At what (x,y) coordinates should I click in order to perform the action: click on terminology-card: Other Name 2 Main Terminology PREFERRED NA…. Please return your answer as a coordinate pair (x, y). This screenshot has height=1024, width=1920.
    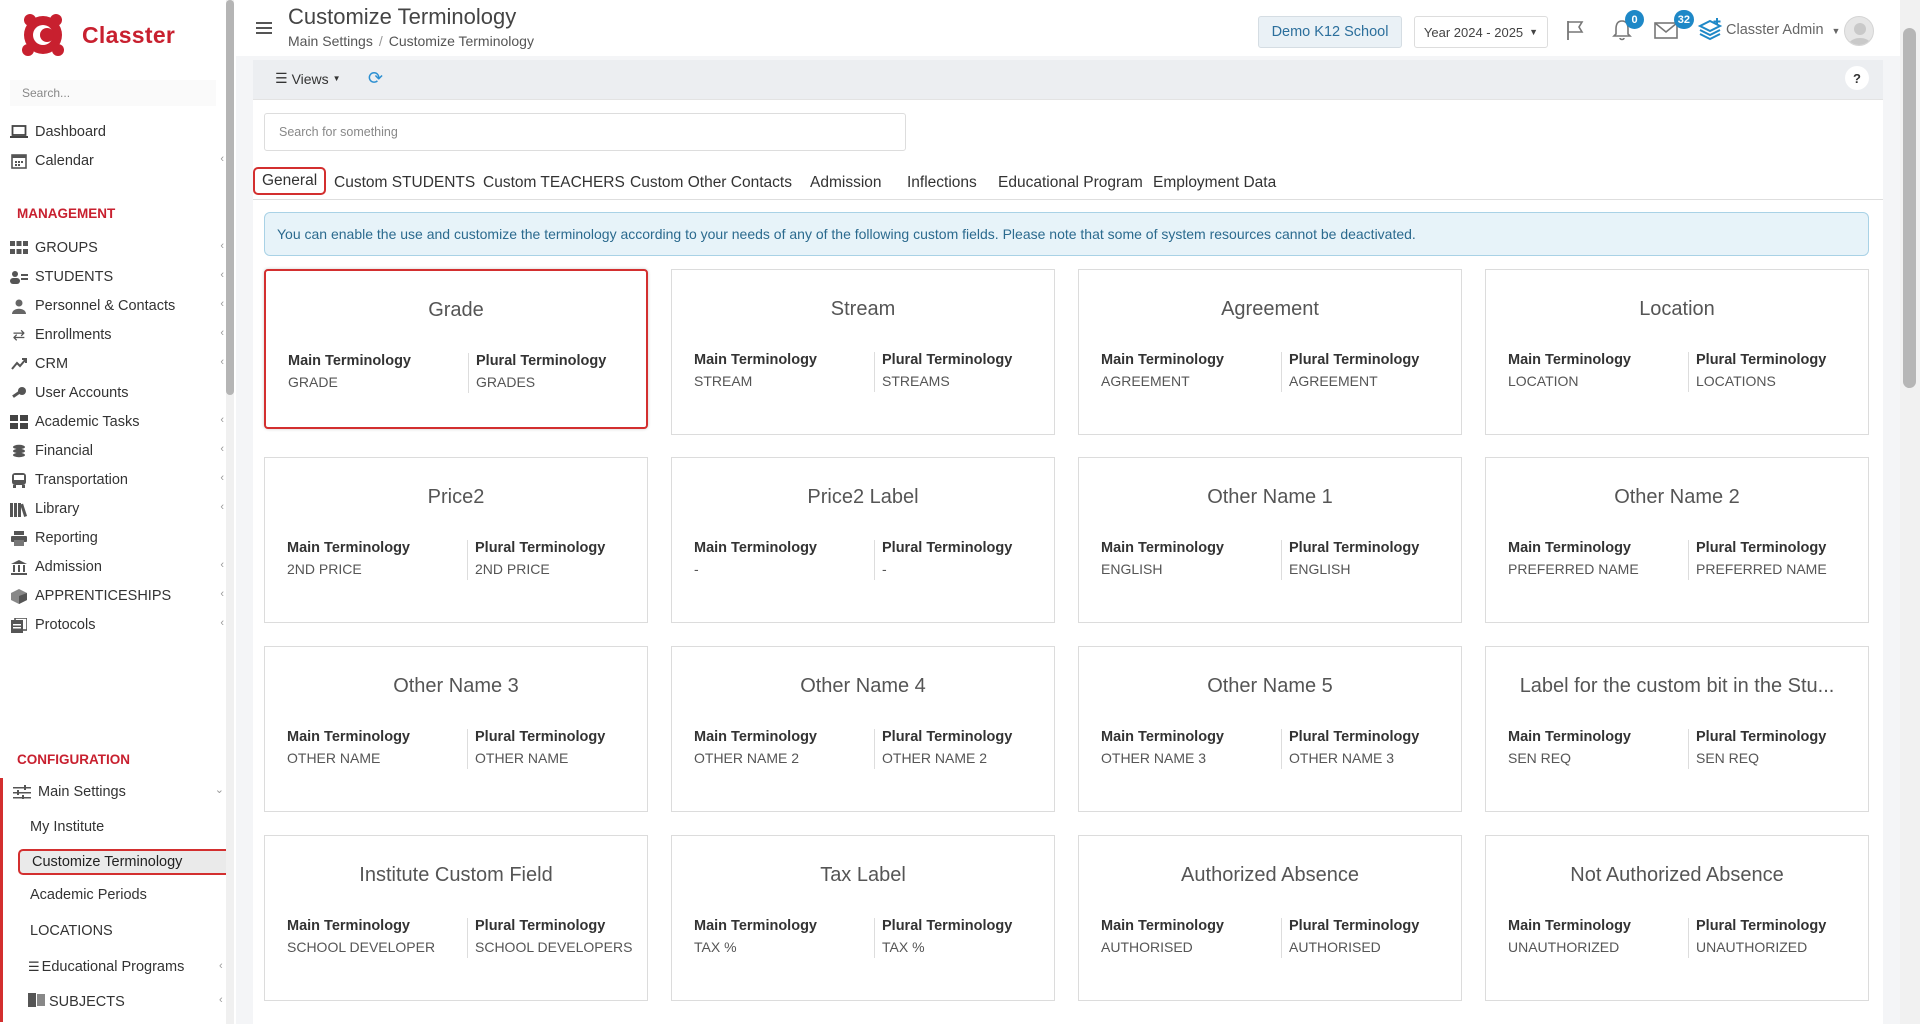
    Looking at the image, I should click on (1677, 540).